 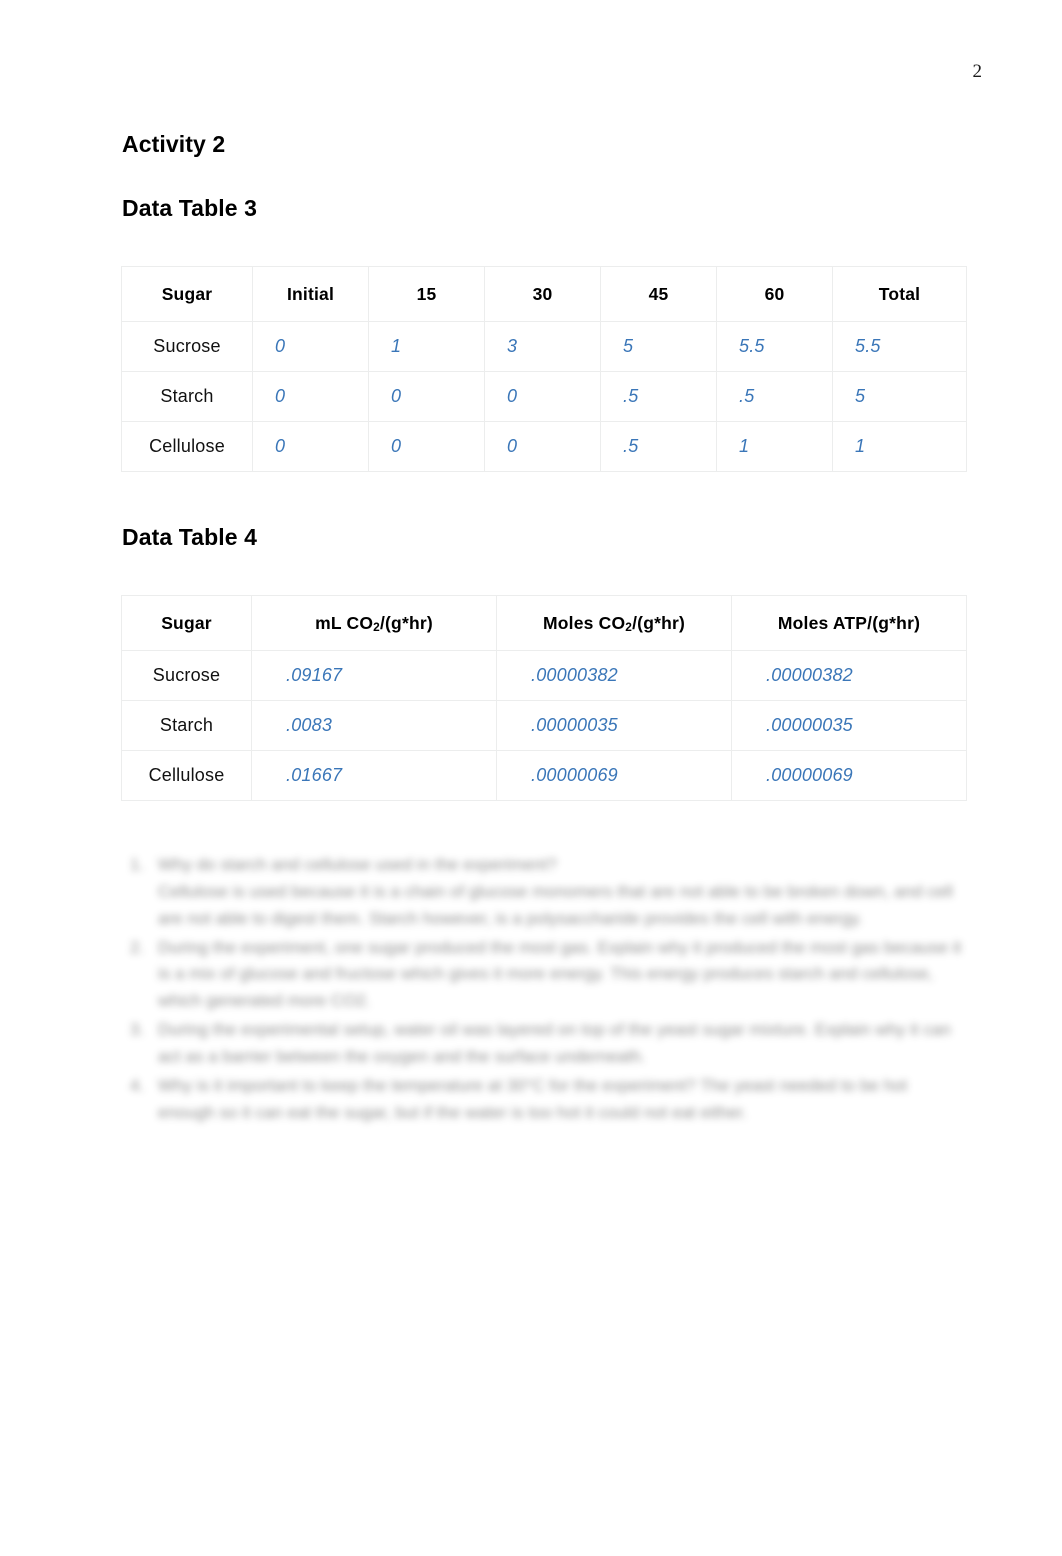 I want to click on cell-starch-30: 0, so click(x=542, y=396).